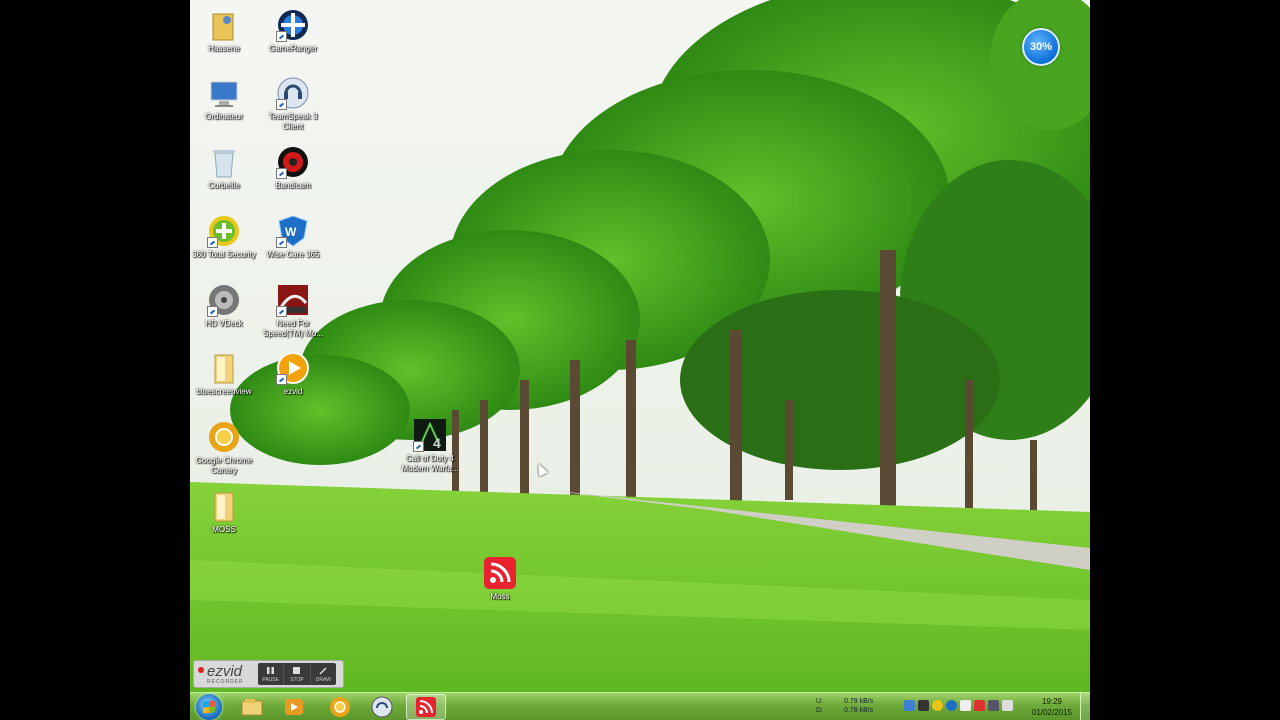 Image resolution: width=1280 pixels, height=720 pixels. What do you see at coordinates (224, 391) in the screenshot?
I see `icon-label: bluescreenview` at bounding box center [224, 391].